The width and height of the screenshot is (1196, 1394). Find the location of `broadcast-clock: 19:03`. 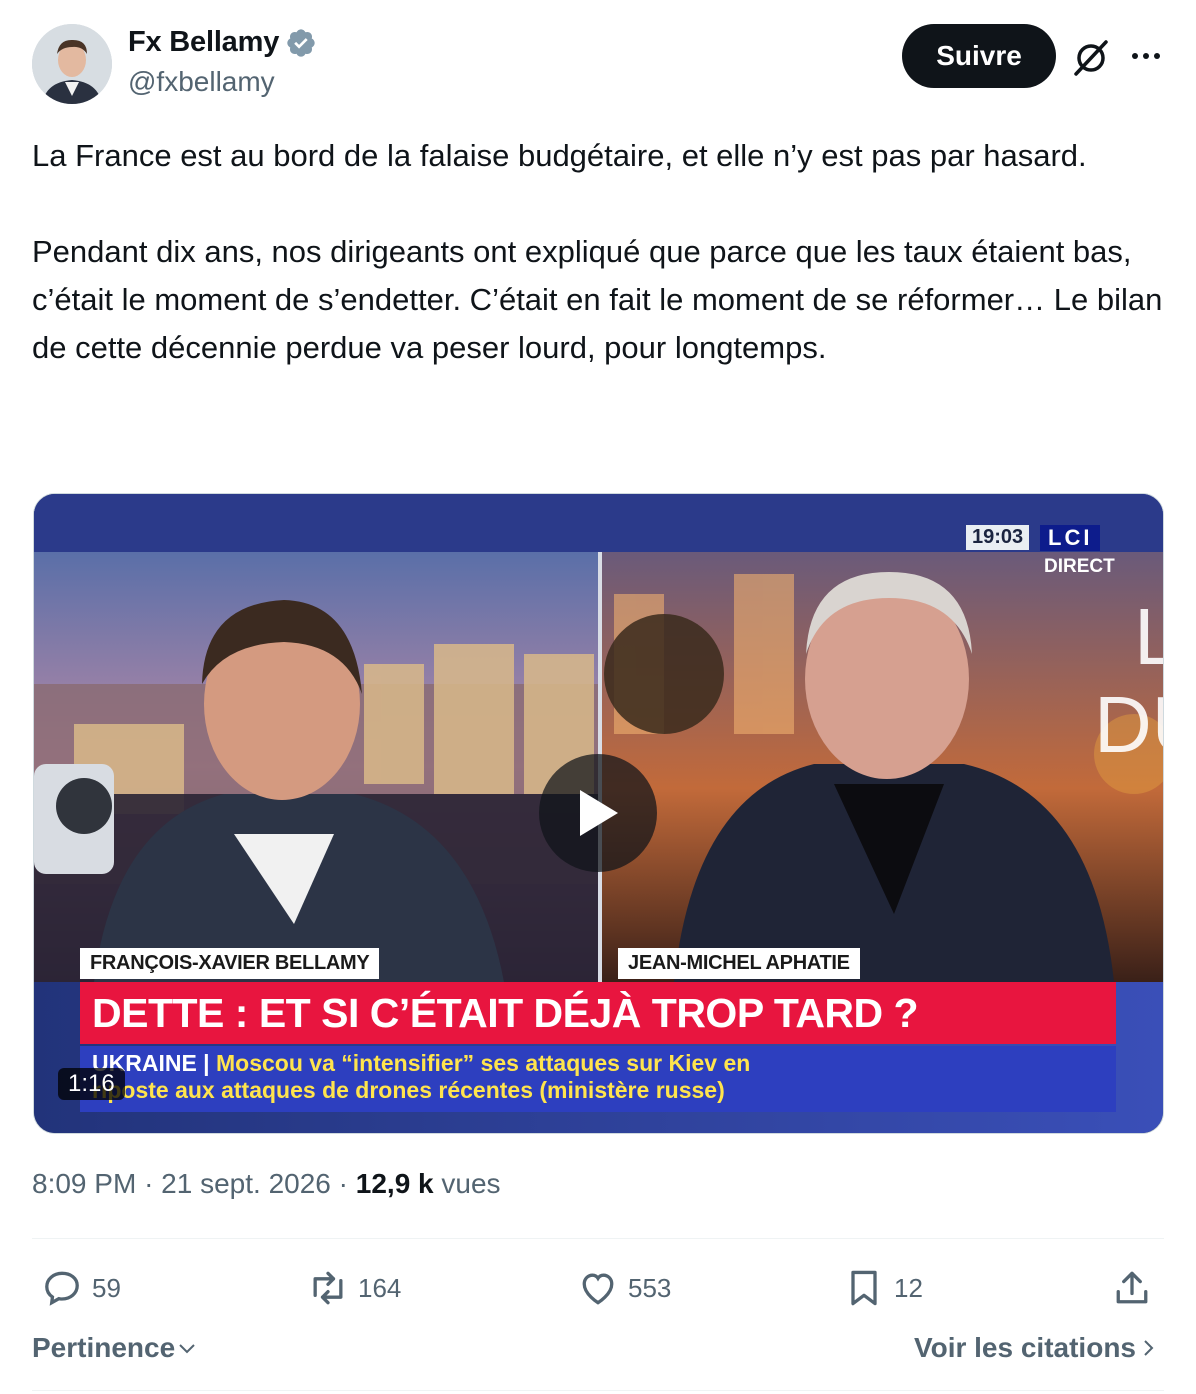

broadcast-clock: 19:03 is located at coordinates (998, 537).